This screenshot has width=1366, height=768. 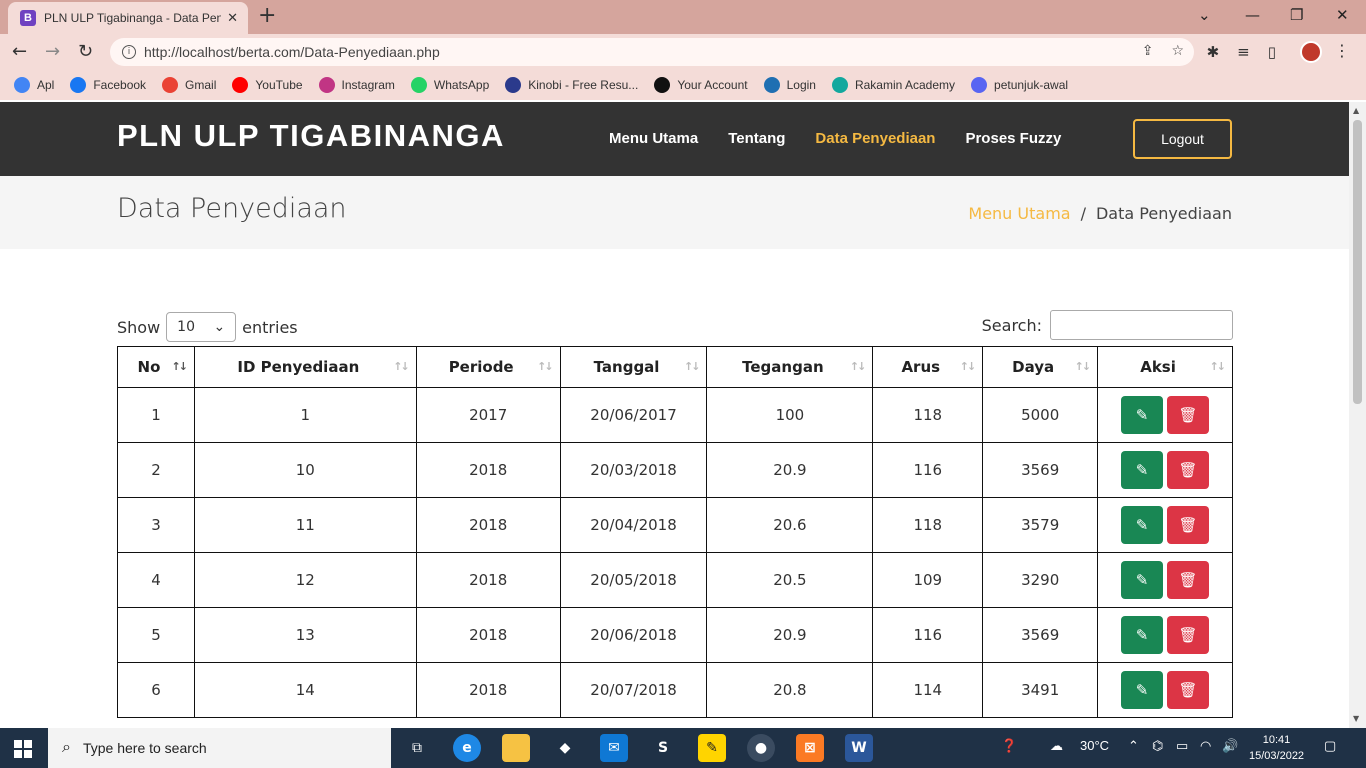 What do you see at coordinates (52, 51) in the screenshot?
I see `forward-icon: →` at bounding box center [52, 51].